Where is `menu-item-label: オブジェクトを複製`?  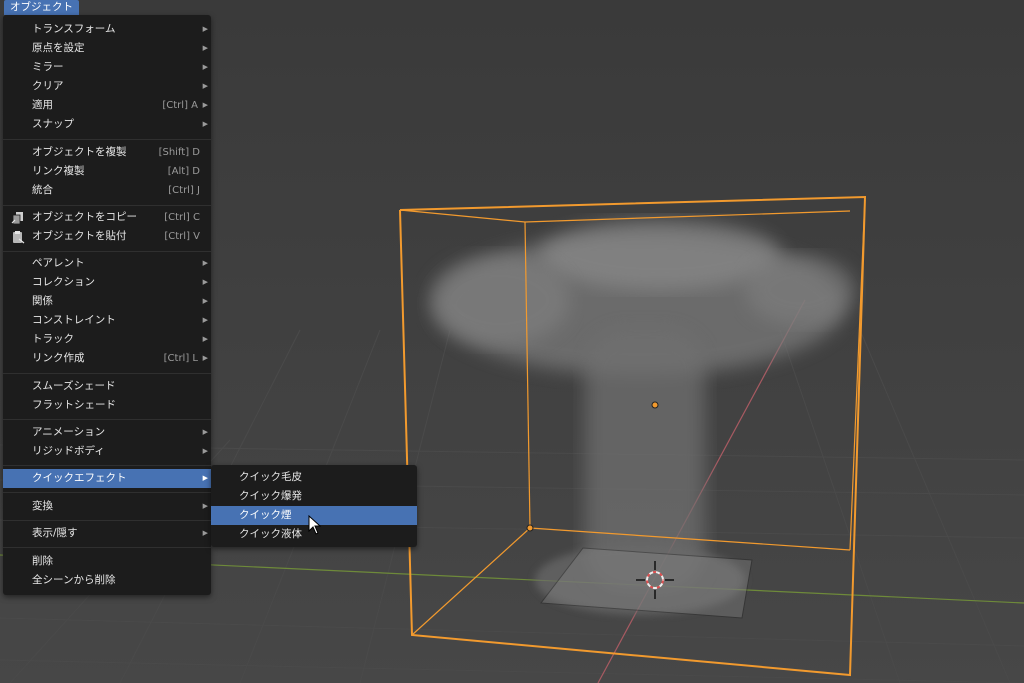
menu-item-label: オブジェクトを複製 is located at coordinates (79, 152).